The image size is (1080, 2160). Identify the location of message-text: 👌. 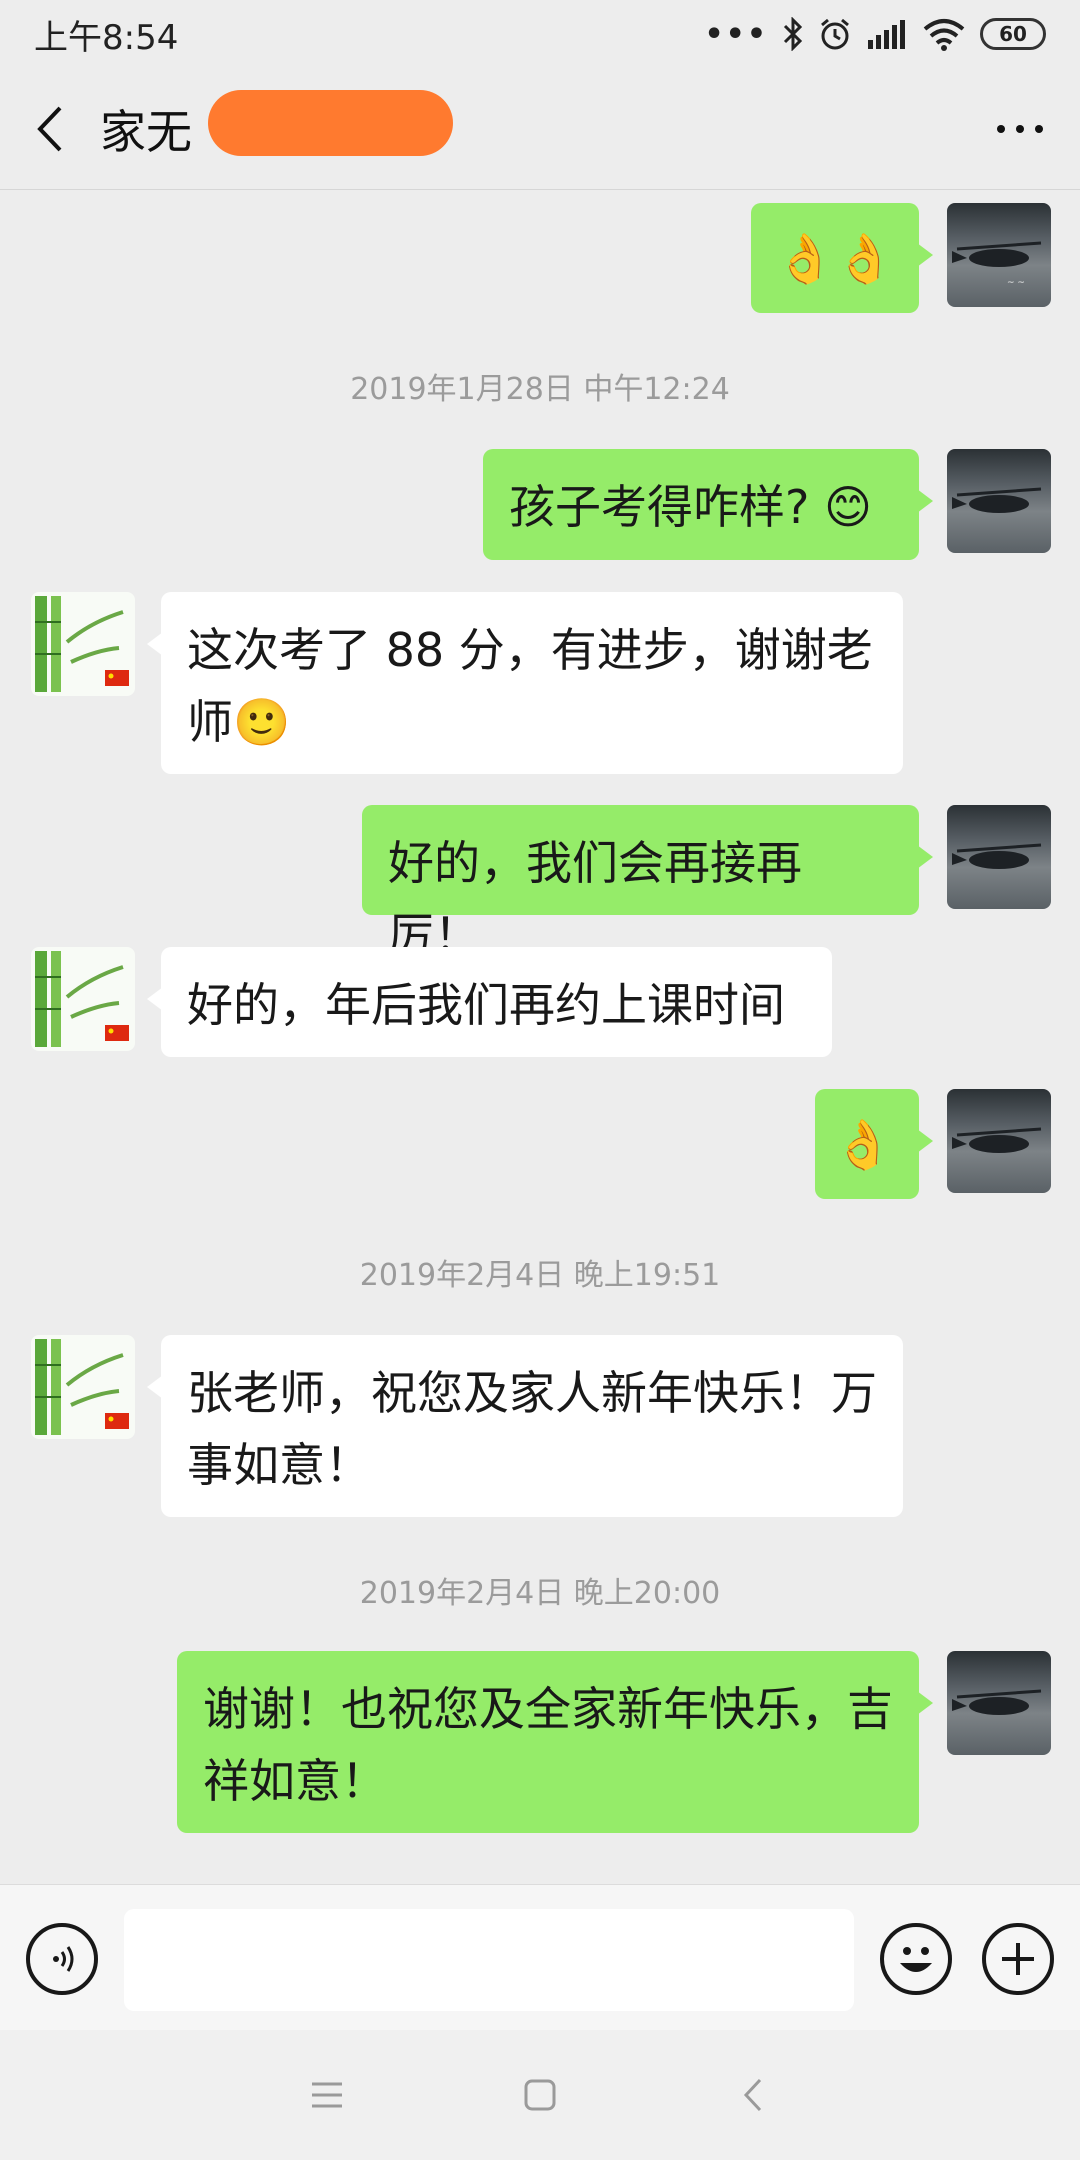
(863, 1145).